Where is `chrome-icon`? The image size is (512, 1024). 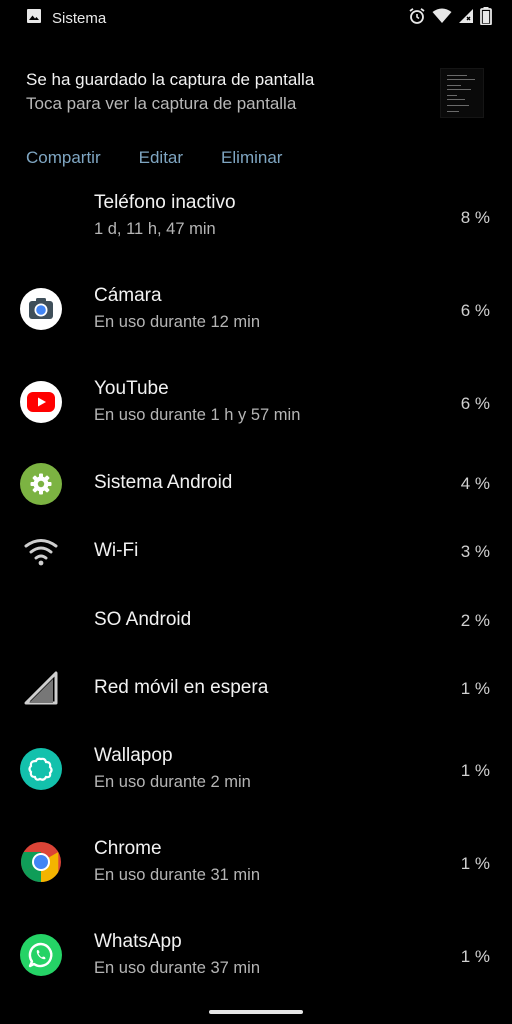
chrome-icon is located at coordinates (41, 862).